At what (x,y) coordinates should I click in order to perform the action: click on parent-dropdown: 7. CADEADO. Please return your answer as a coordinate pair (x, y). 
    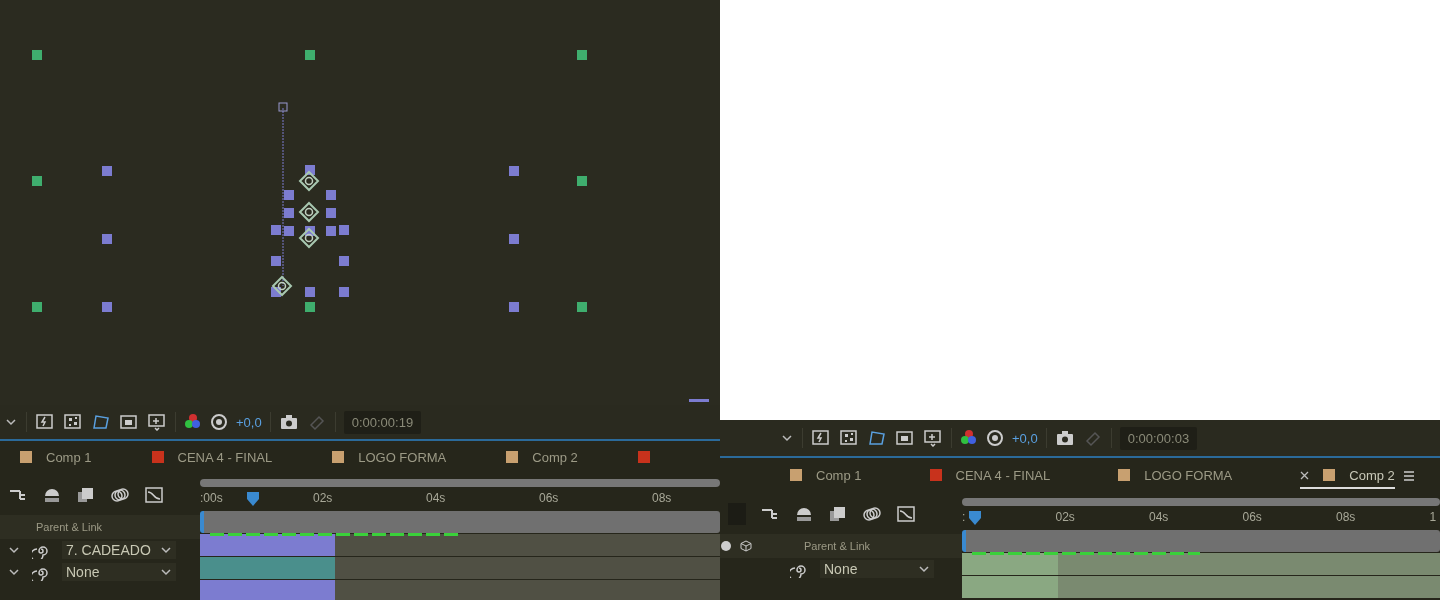
    Looking at the image, I should click on (119, 550).